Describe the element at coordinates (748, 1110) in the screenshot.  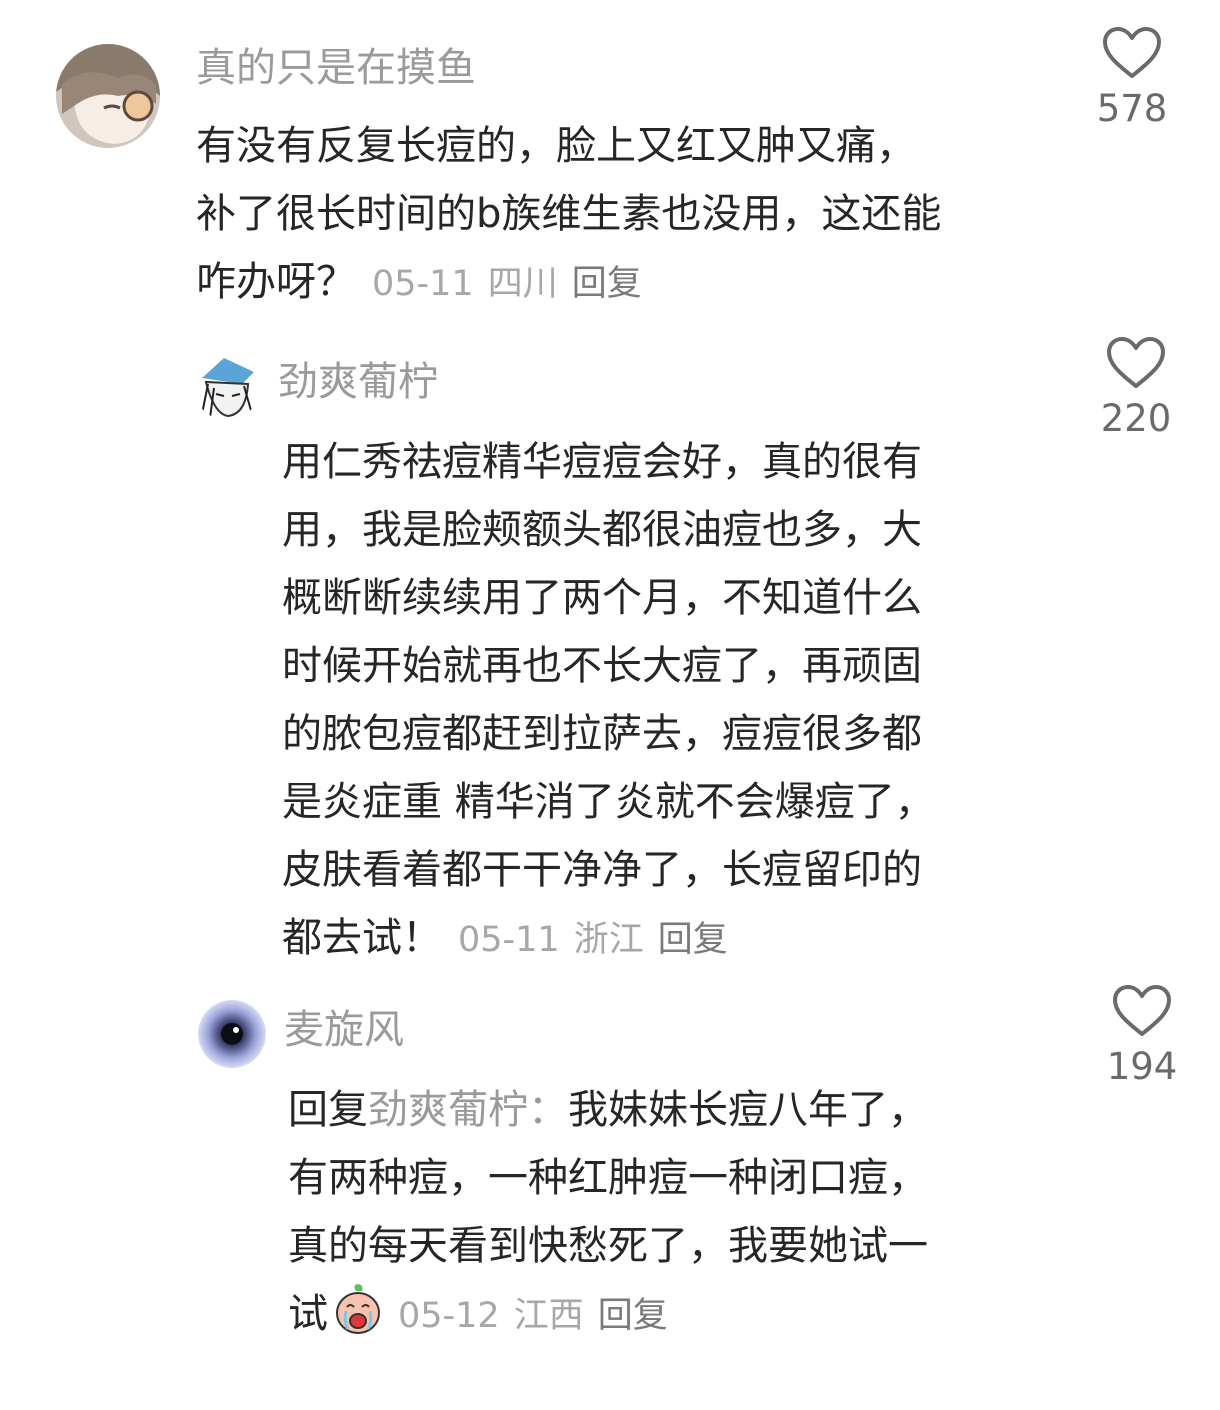
I see `comment-line-text: 我妹妹长痘八年了，` at that location.